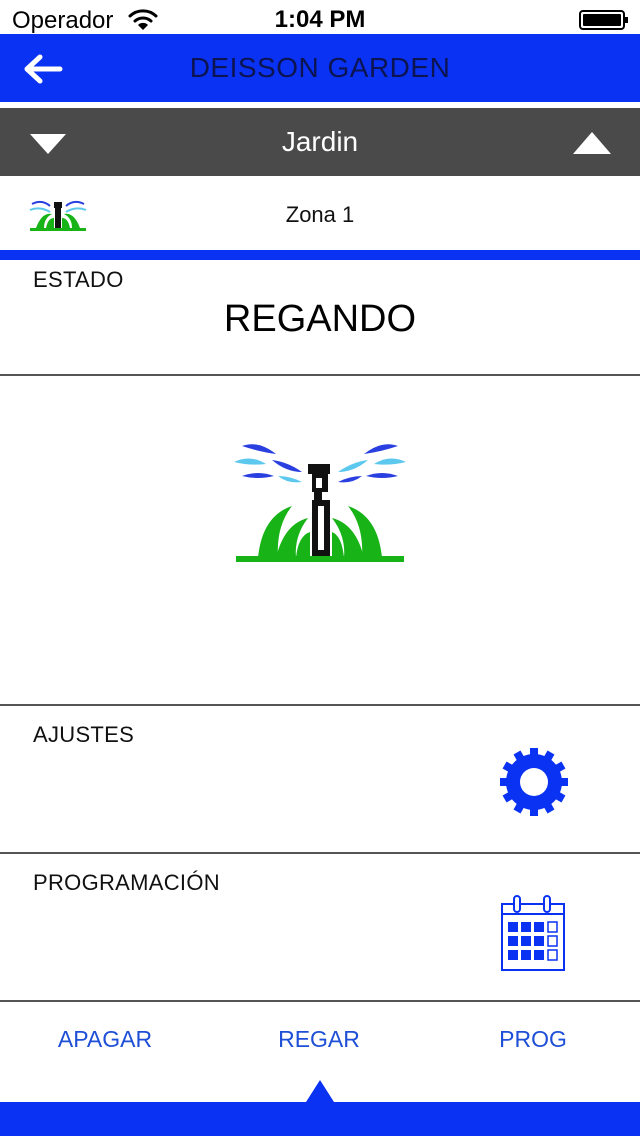 The height and width of the screenshot is (1136, 640). What do you see at coordinates (533, 933) in the screenshot?
I see `calendar-icon` at bounding box center [533, 933].